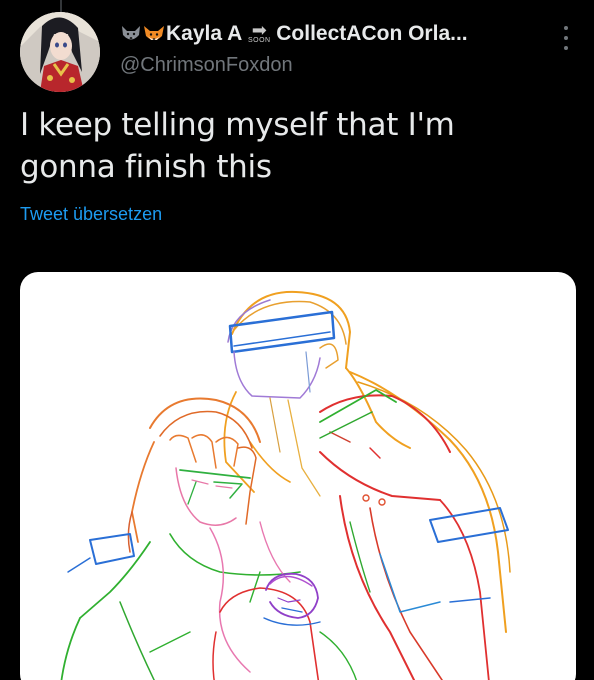 The height and width of the screenshot is (680, 594). I want to click on avatar-image, so click(60, 52).